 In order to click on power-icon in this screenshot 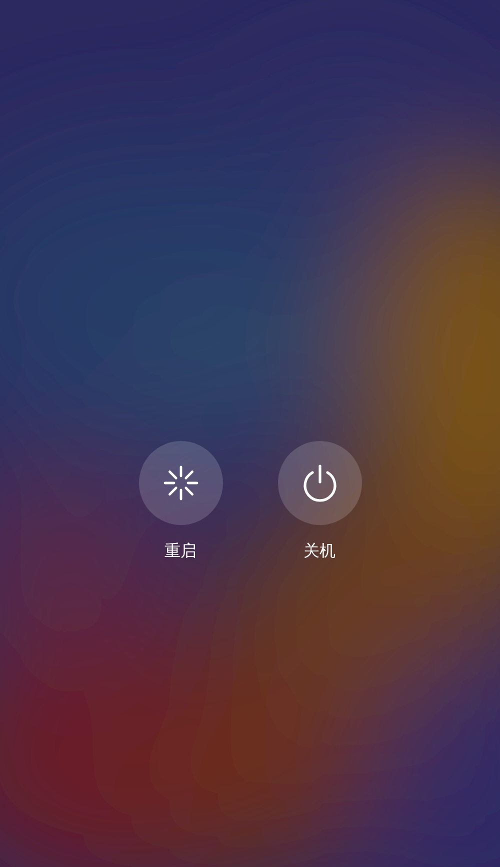, I will do `click(319, 483)`.